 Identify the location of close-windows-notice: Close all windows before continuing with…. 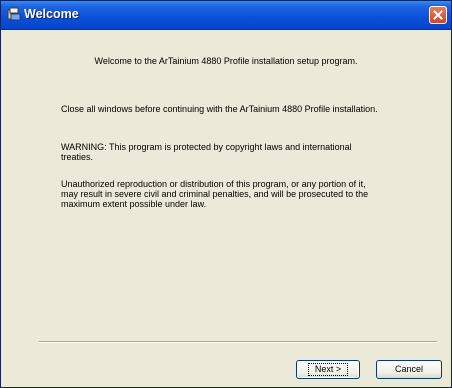
(219, 109).